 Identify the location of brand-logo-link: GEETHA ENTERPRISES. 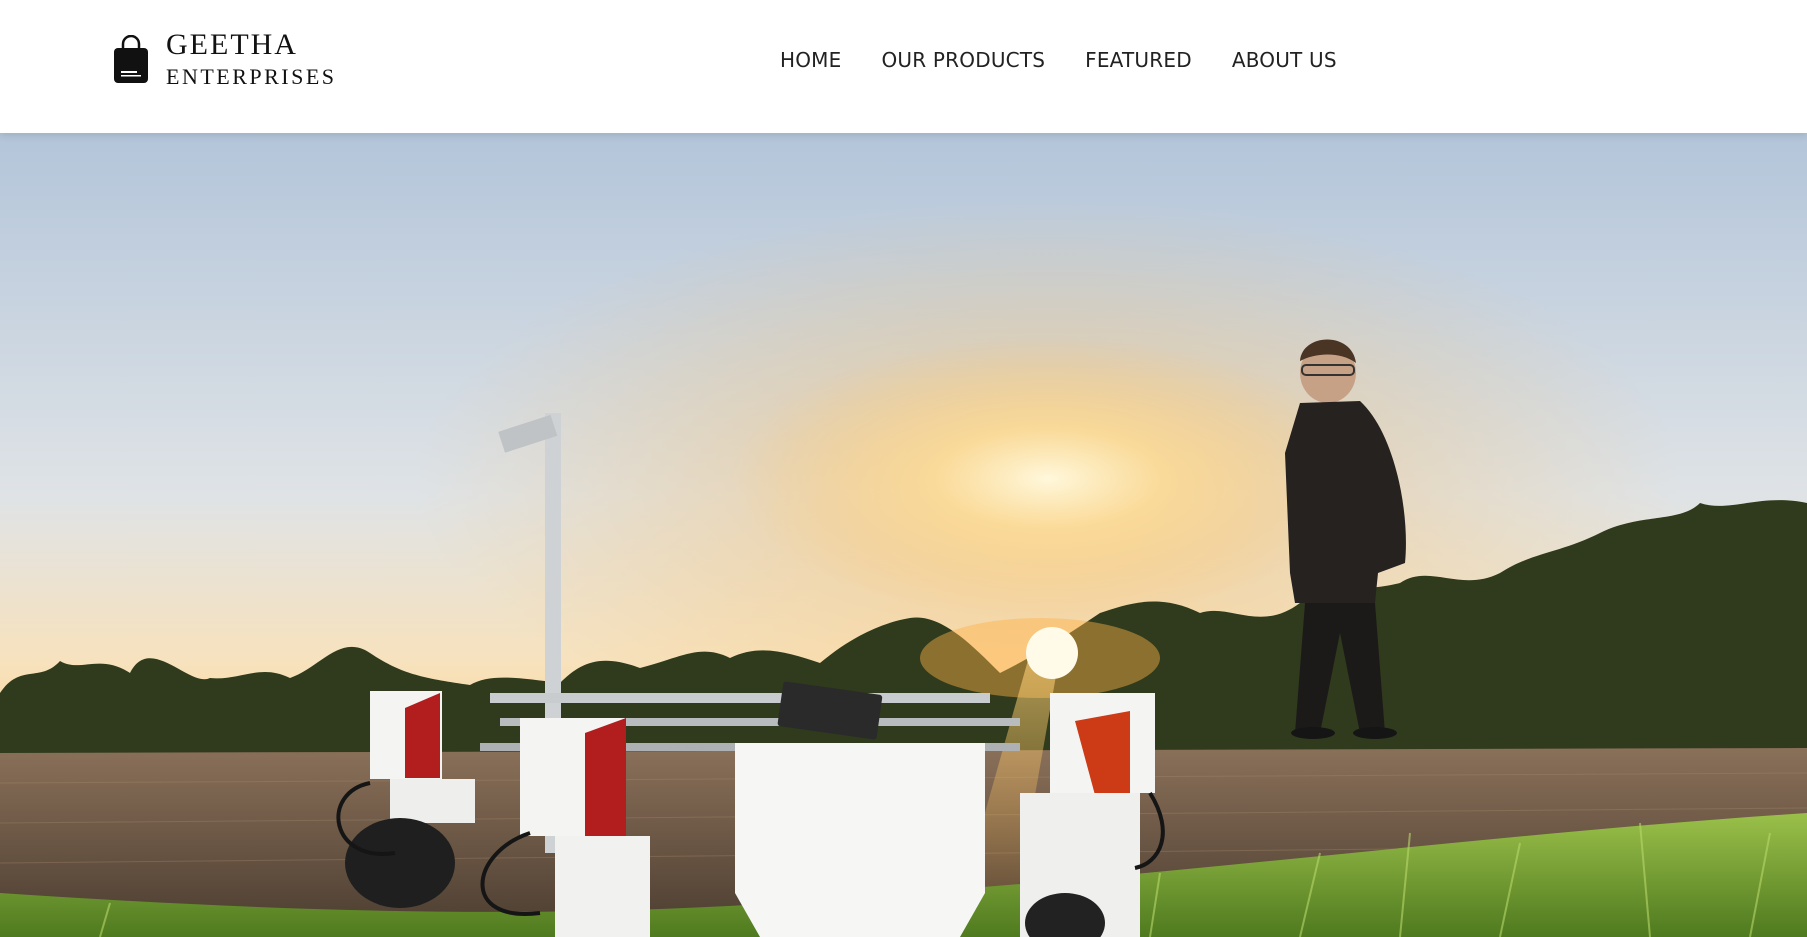
(225, 59).